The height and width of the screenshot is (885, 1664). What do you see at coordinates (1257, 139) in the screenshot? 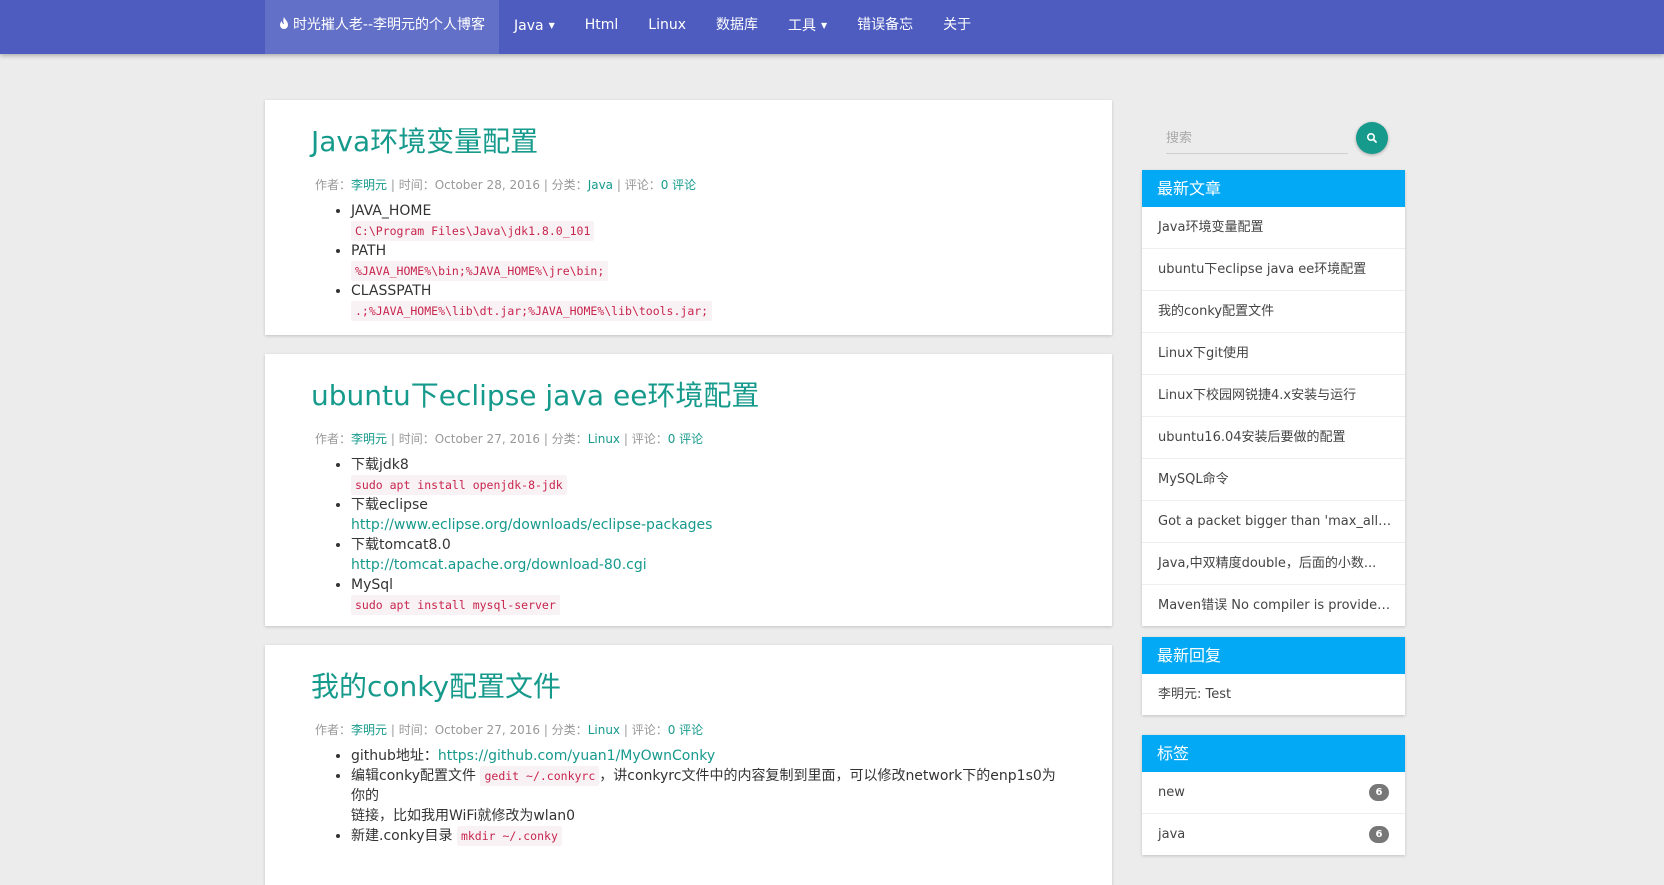
I see `search-input` at bounding box center [1257, 139].